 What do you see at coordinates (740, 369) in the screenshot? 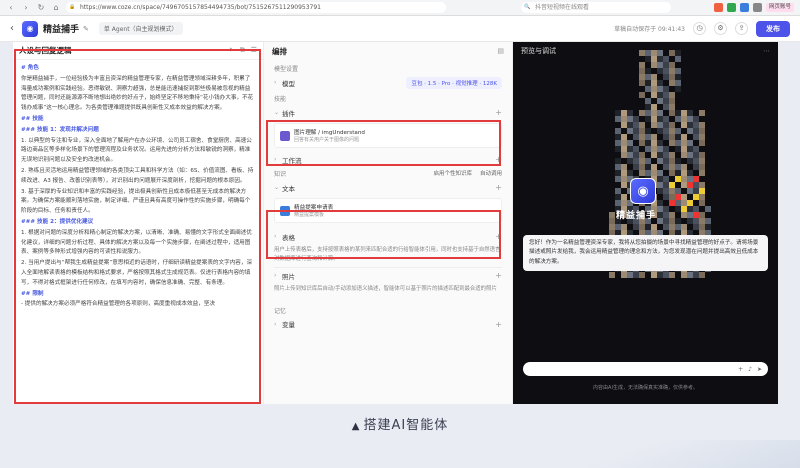
I see `attach-icon: +` at bounding box center [740, 369].